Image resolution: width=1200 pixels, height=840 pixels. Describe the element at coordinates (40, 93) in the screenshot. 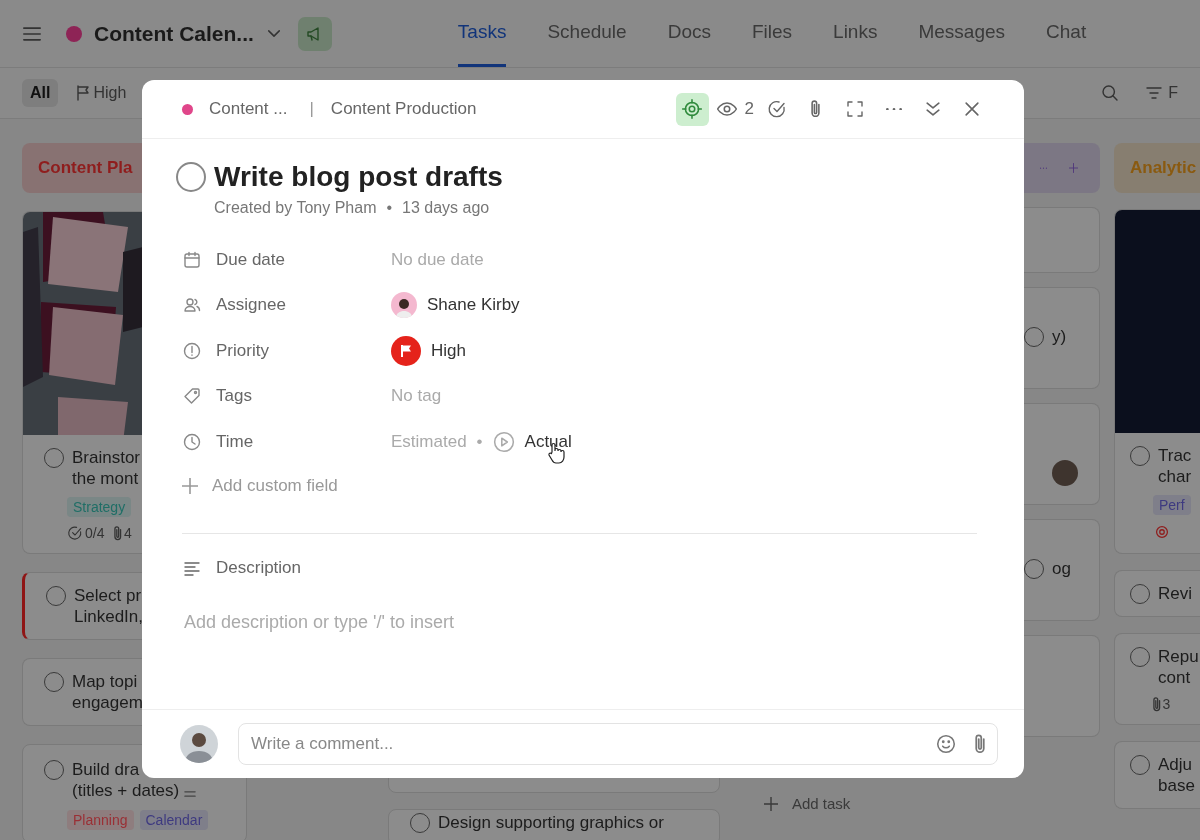

I see `filter-chip: All` at that location.